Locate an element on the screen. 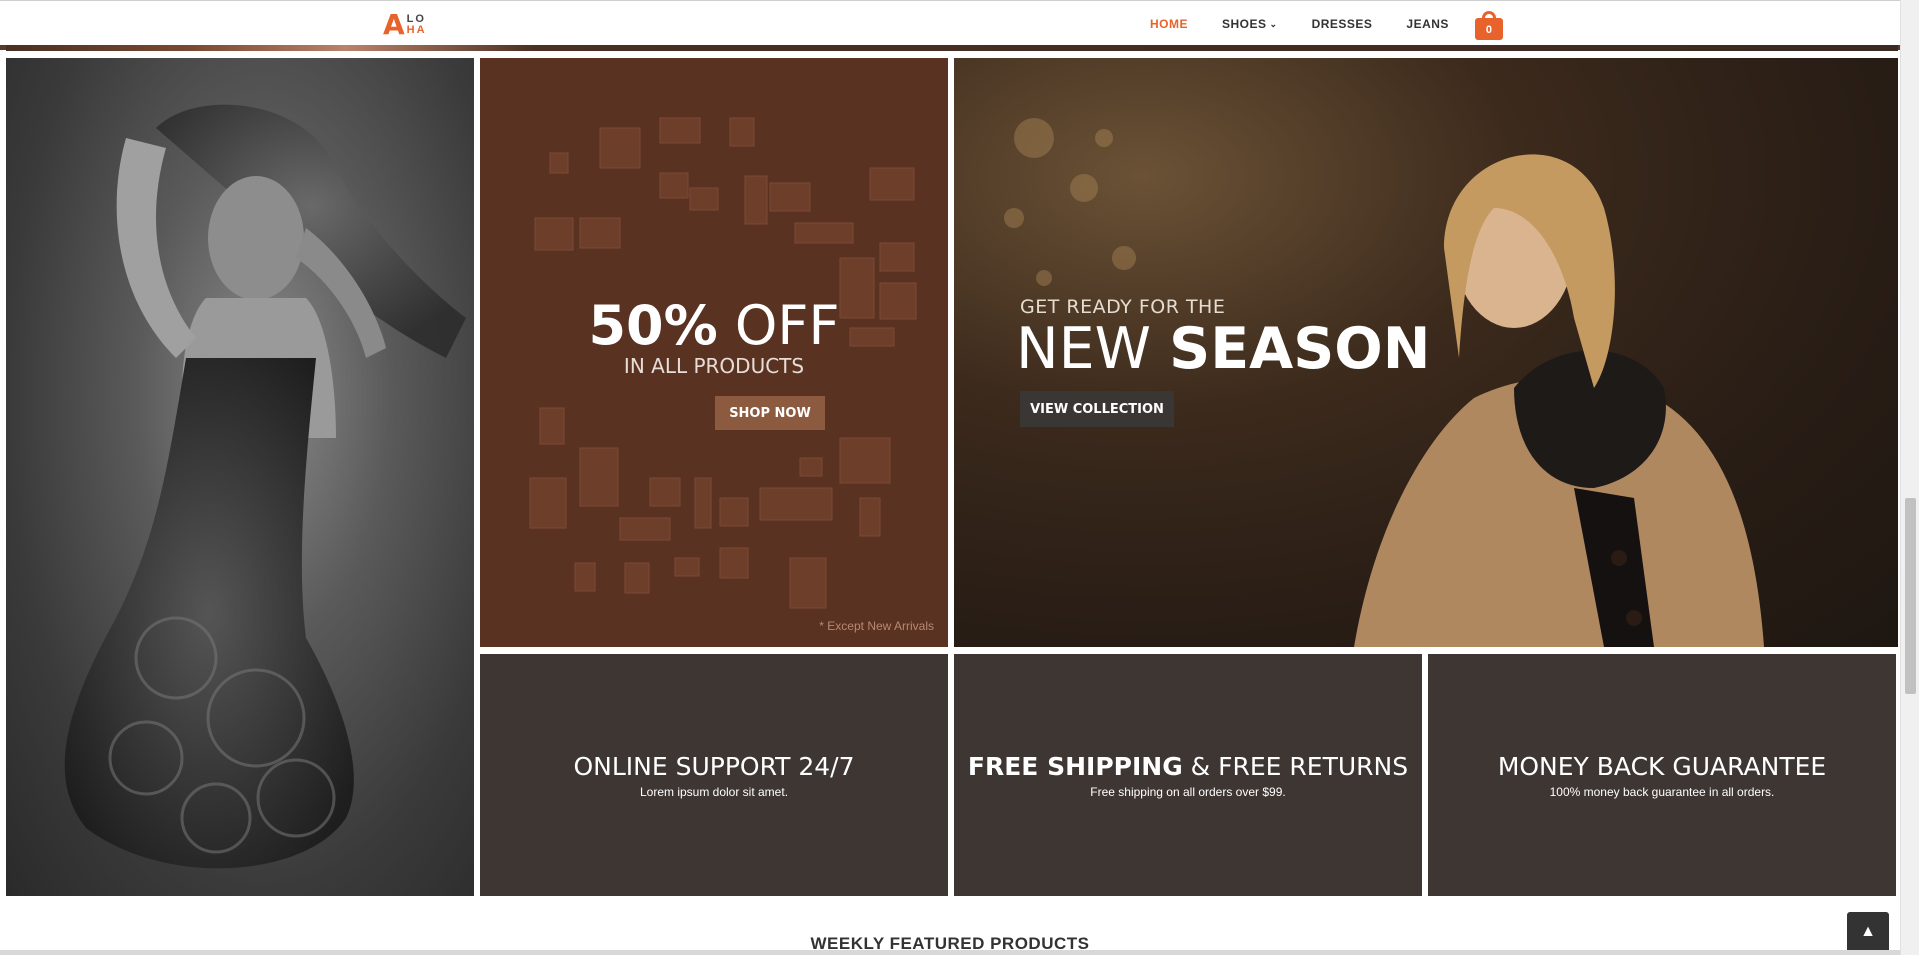  main-nav: HOME SHOES ⌄ DRESSES JEANS 0 is located at coordinates (1326, 24).